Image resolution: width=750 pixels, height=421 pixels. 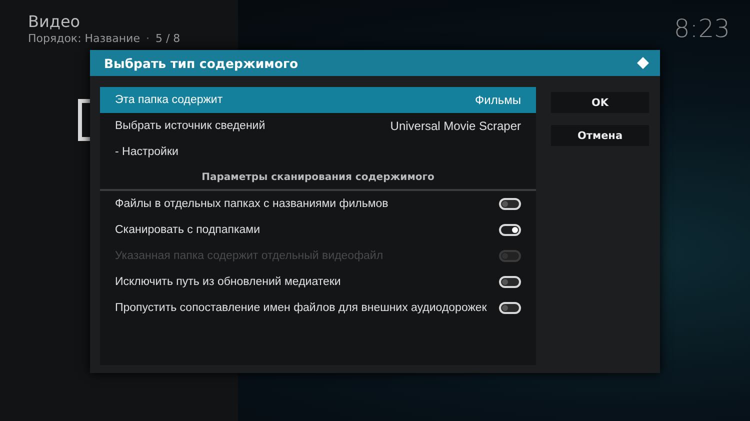 What do you see at coordinates (318, 204) in the screenshot?
I see `setting-row: Файлы в отдельных папках с названиями фильмов` at bounding box center [318, 204].